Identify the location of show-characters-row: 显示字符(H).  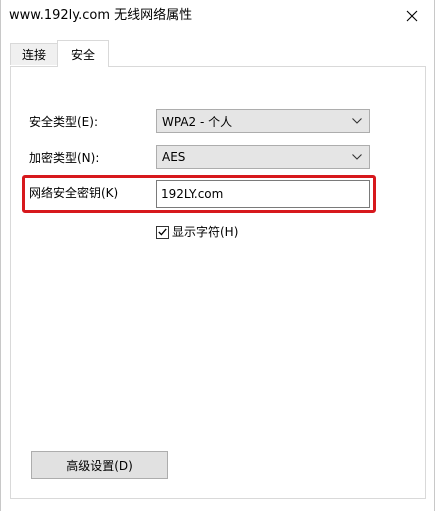
(197, 232).